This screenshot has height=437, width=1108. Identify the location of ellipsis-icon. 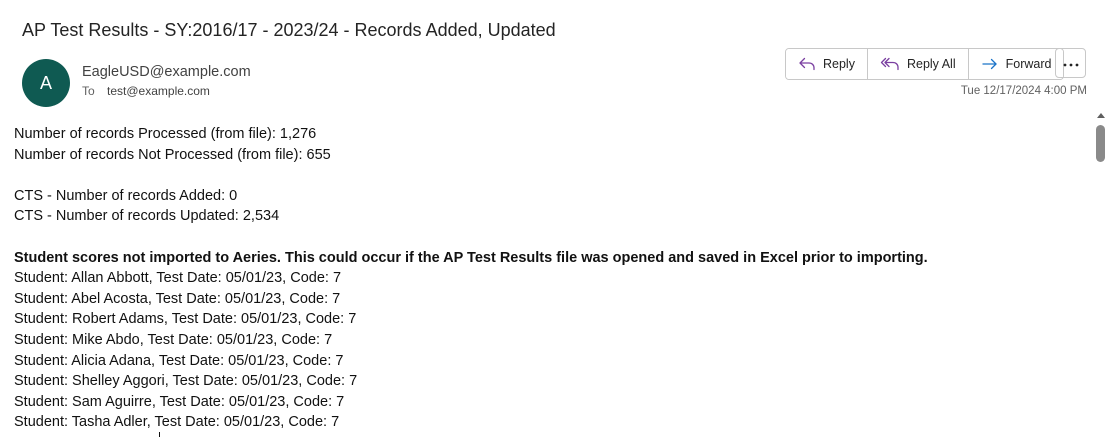
(1071, 63).